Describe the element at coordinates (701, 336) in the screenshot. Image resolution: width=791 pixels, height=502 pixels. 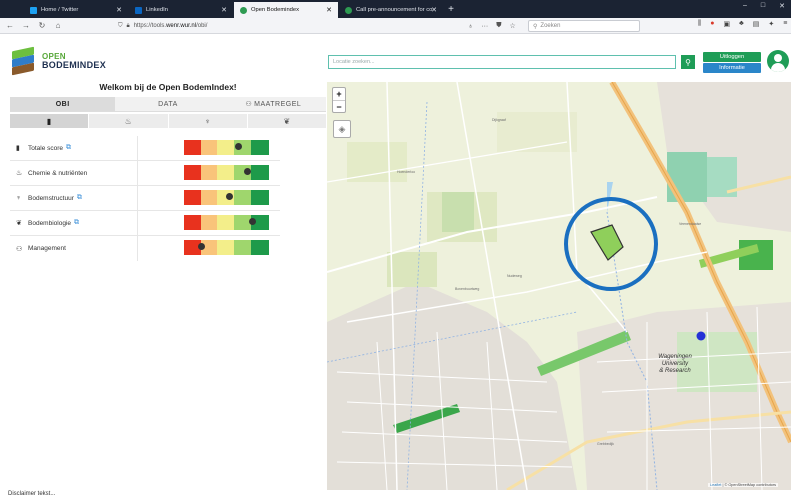
I see `location-marker` at that location.